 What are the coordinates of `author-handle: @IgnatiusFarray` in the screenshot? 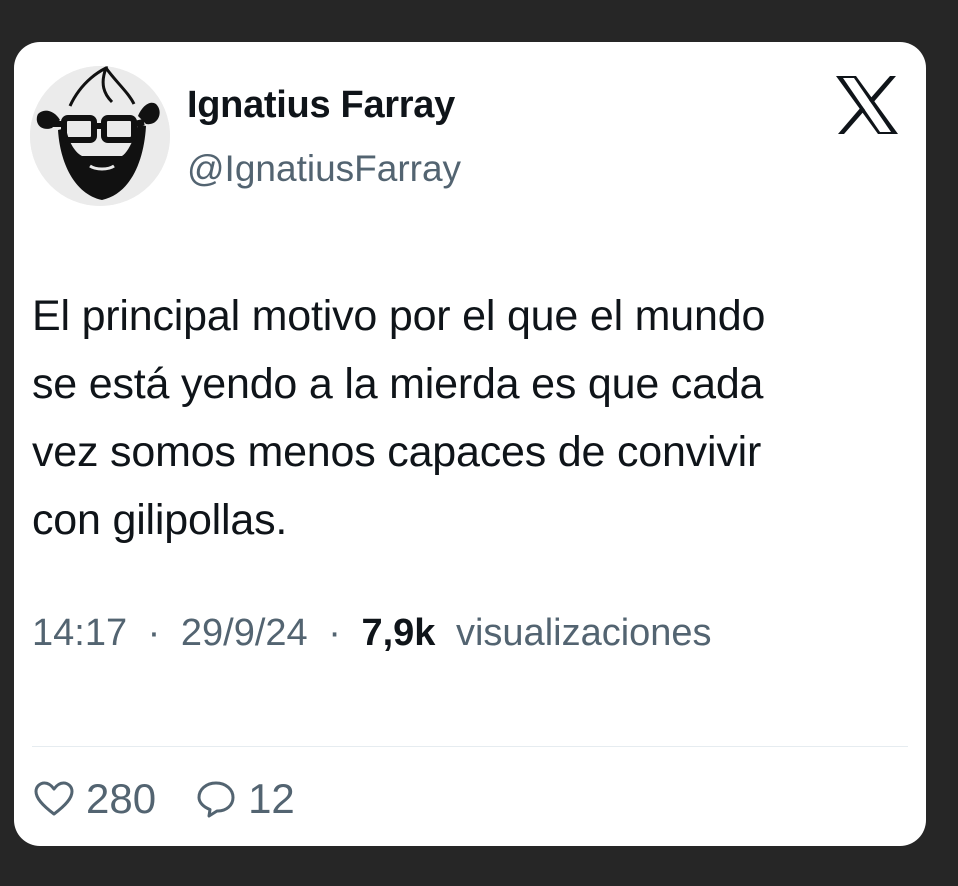 It's located at (324, 169).